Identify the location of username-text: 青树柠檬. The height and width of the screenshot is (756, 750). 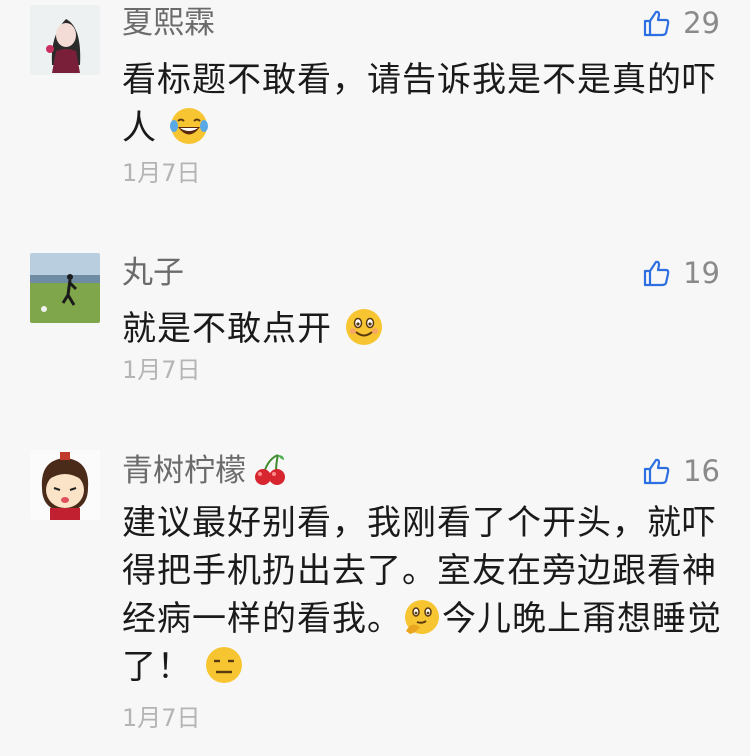
(184, 471).